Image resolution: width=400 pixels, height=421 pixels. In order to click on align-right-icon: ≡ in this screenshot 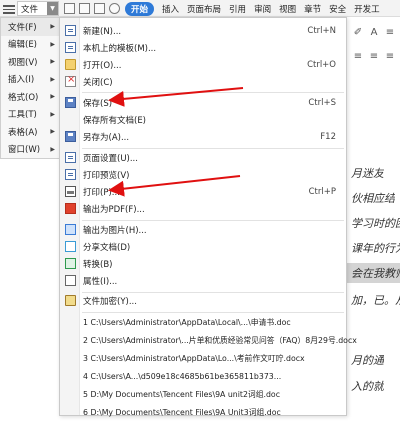, I will do `click(390, 57)`.